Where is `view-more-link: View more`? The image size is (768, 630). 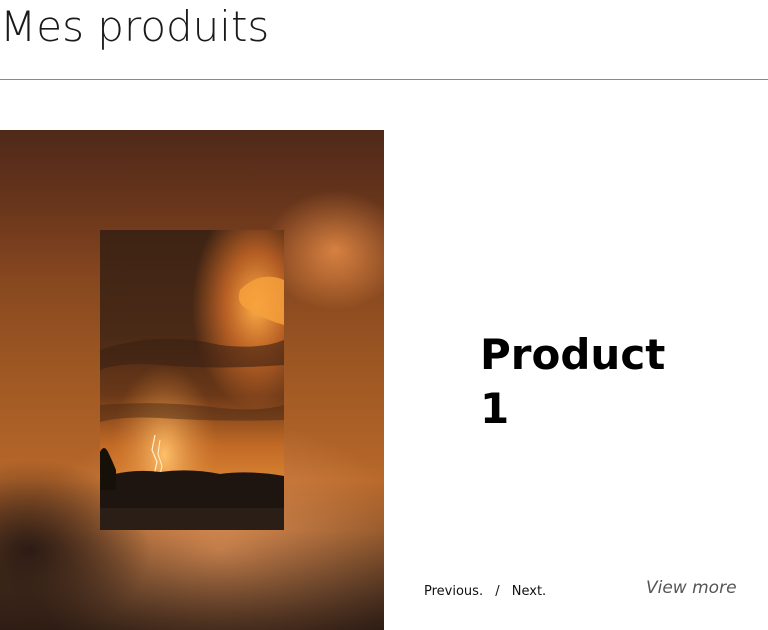
view-more-link: View more is located at coordinates (691, 588).